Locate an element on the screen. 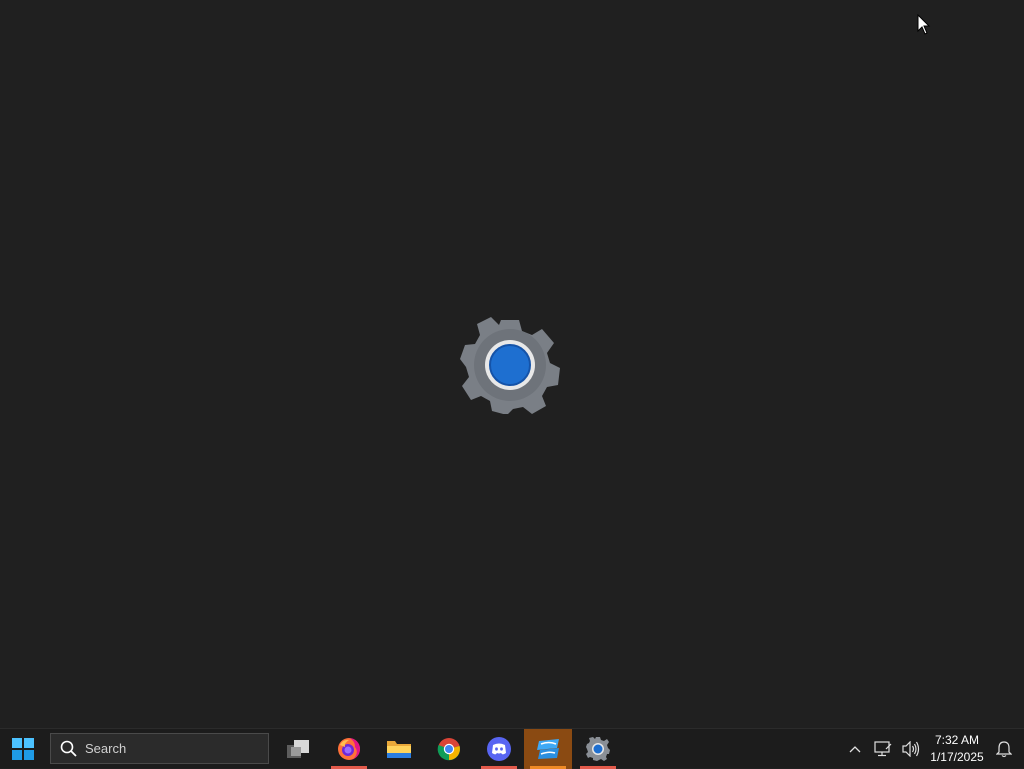 The height and width of the screenshot is (769, 1024). taskbar-app-file-explorer is located at coordinates (399, 749).